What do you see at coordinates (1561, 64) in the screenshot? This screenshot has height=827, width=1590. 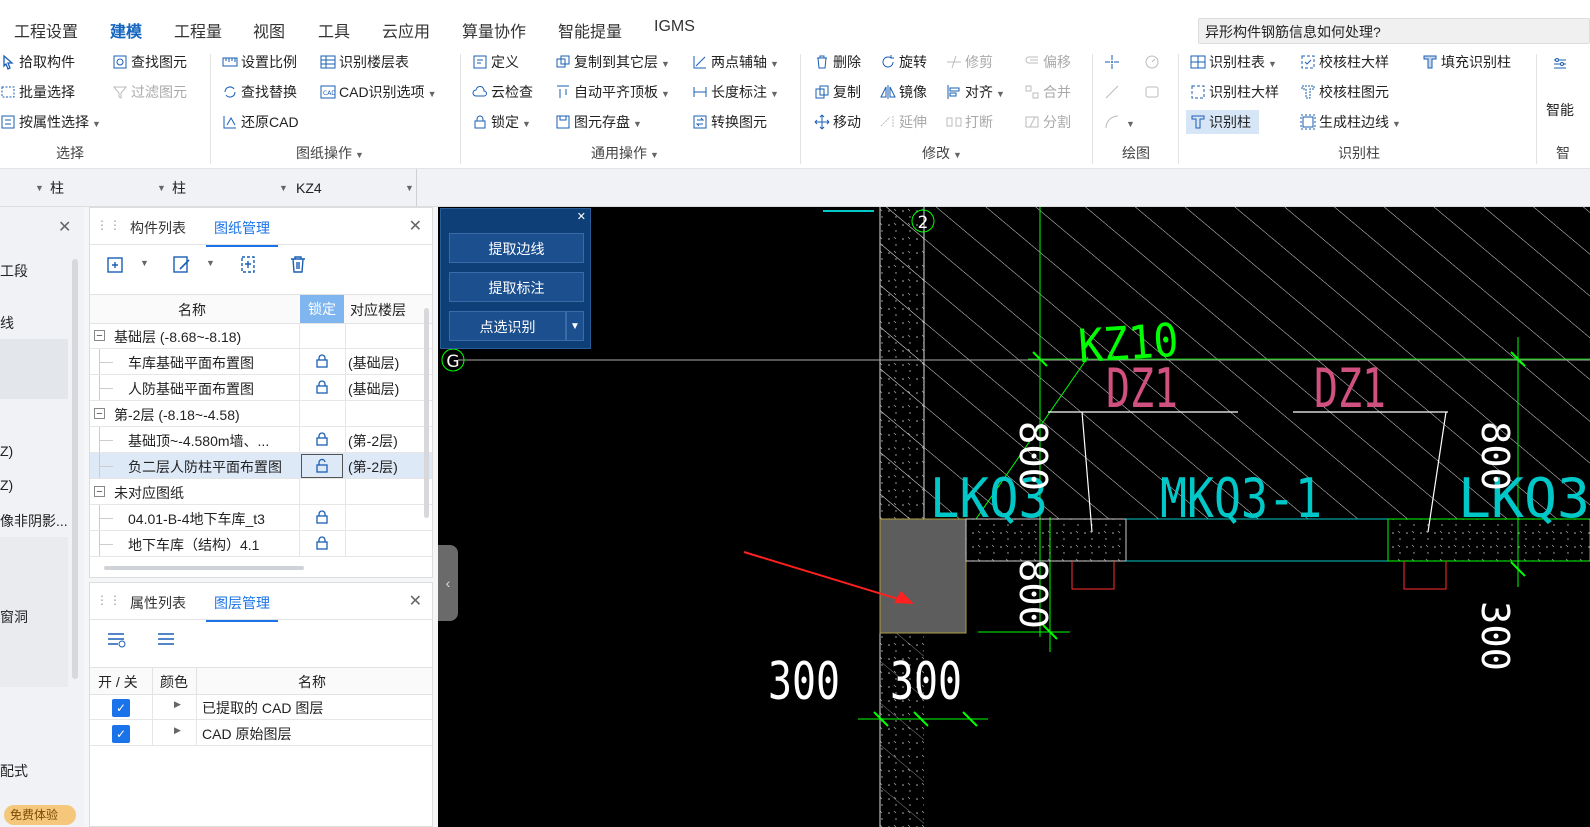 I see `smart-icon-button` at bounding box center [1561, 64].